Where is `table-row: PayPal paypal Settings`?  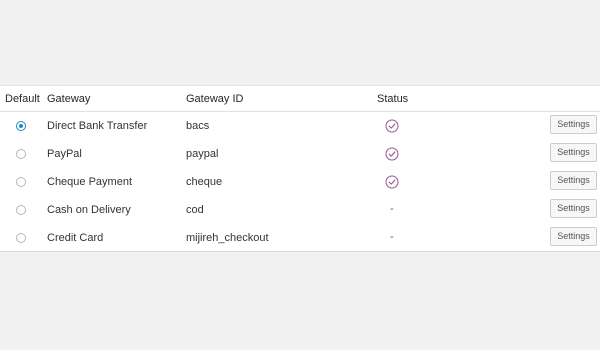
table-row: PayPal paypal Settings is located at coordinates (300, 154).